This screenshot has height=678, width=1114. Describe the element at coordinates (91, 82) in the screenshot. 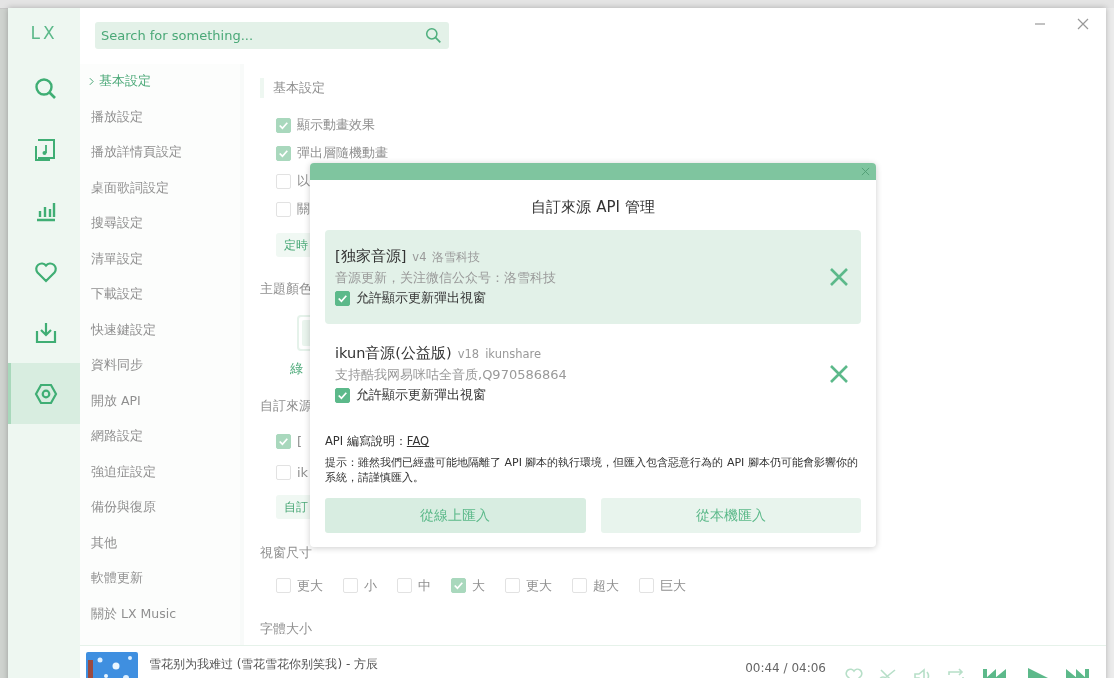

I see `chevron-icon` at that location.